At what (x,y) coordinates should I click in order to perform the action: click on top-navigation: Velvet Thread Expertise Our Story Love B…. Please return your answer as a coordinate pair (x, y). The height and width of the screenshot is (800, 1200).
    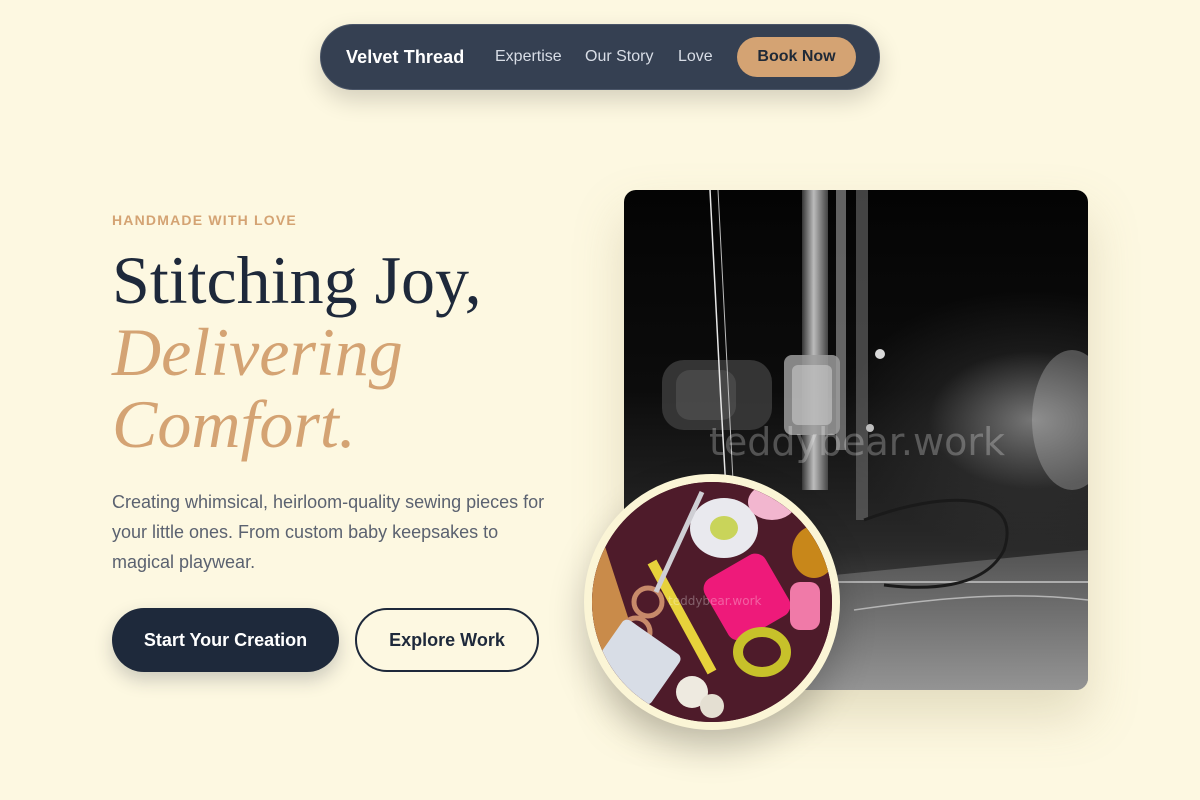
    Looking at the image, I should click on (600, 57).